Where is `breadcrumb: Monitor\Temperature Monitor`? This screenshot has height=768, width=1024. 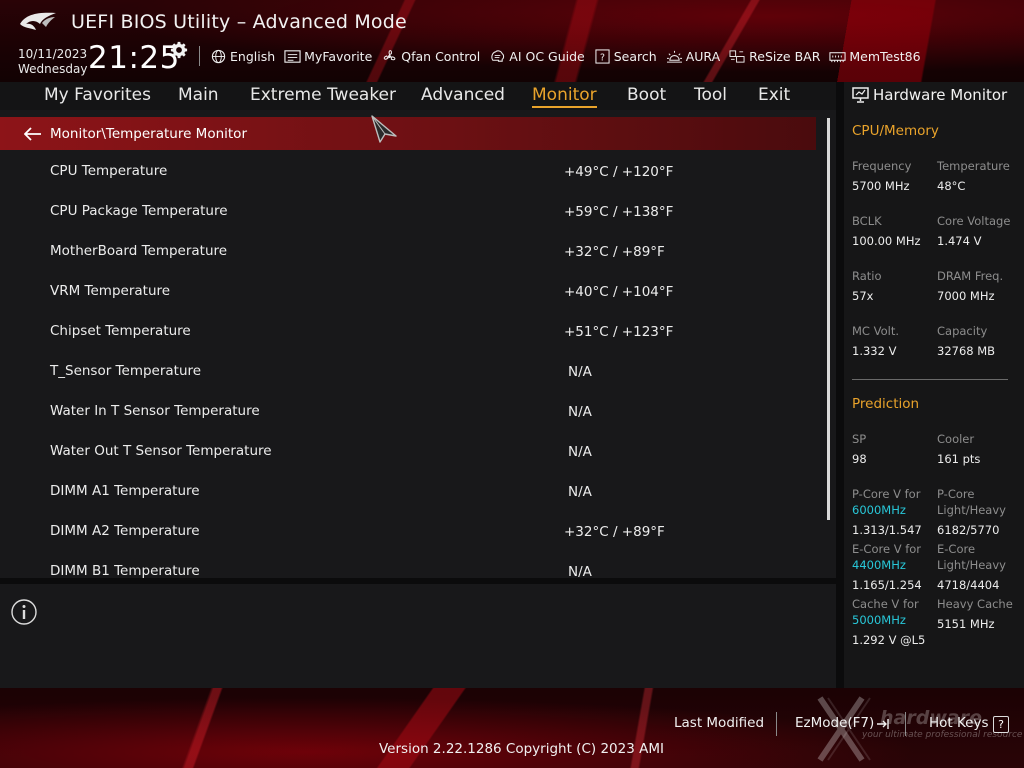 breadcrumb: Monitor\Temperature Monitor is located at coordinates (408, 133).